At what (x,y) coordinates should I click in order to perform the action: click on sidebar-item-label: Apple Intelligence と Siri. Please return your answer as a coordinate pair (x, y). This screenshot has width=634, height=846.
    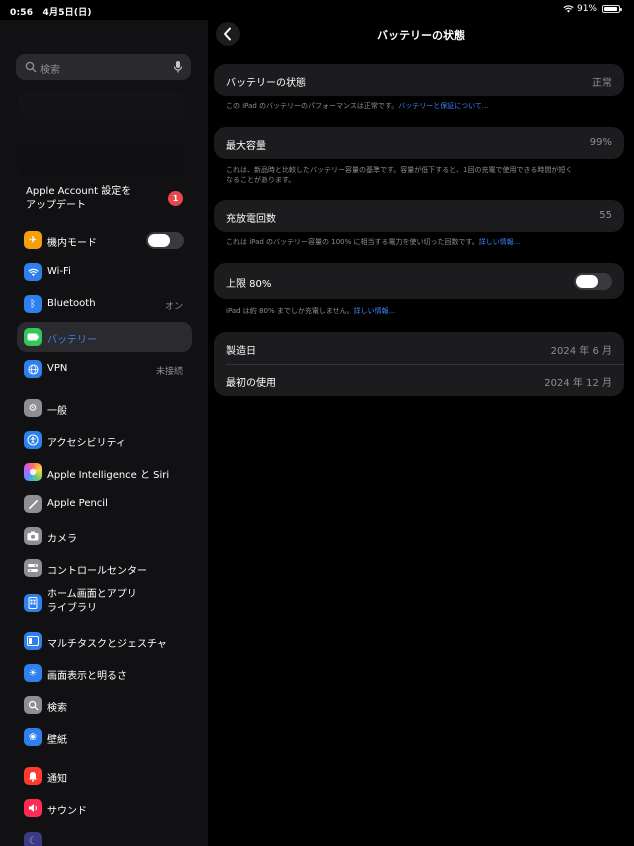
    Looking at the image, I should click on (108, 475).